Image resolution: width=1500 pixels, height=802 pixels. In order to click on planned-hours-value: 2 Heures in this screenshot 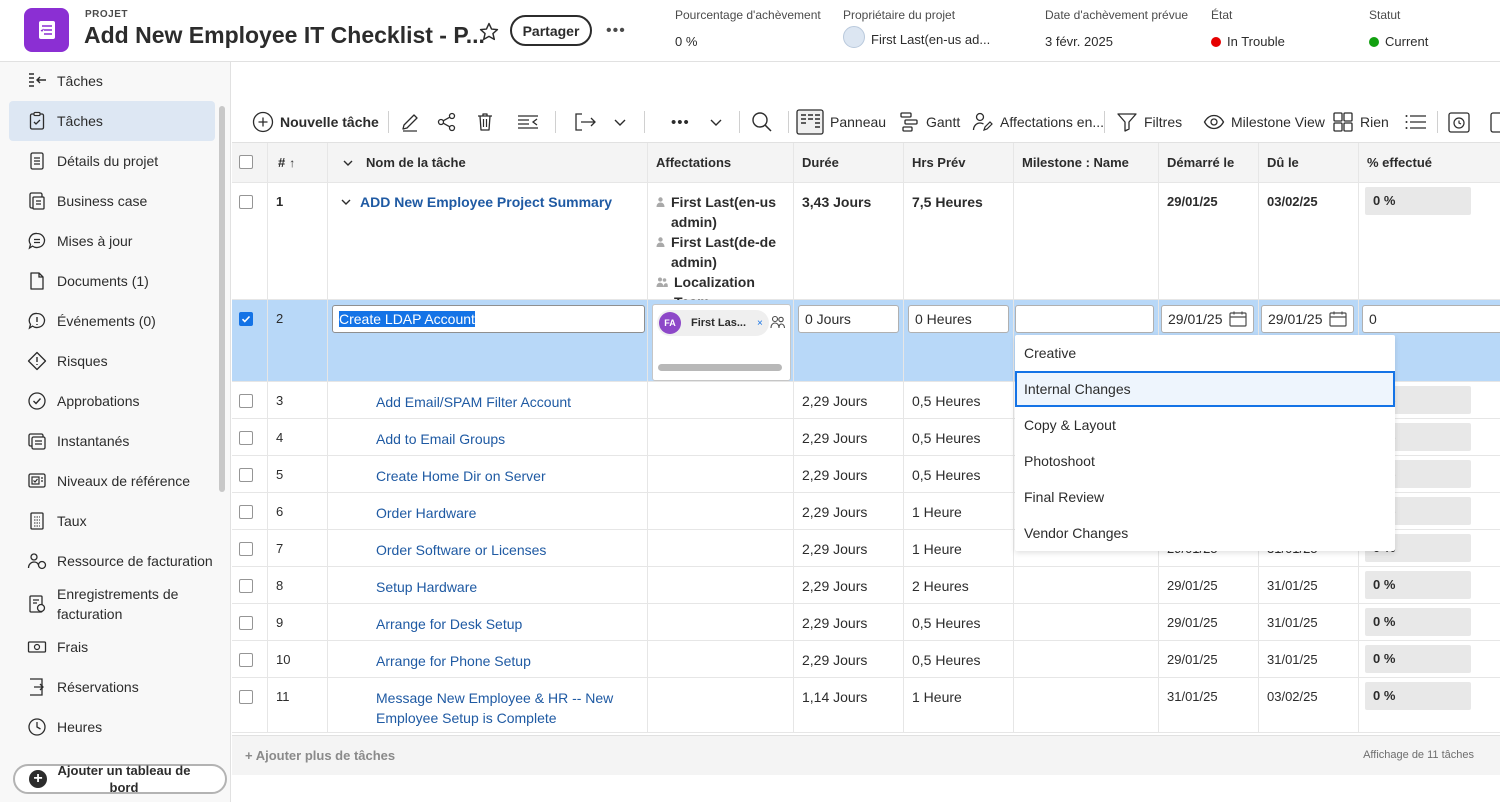, I will do `click(940, 586)`.